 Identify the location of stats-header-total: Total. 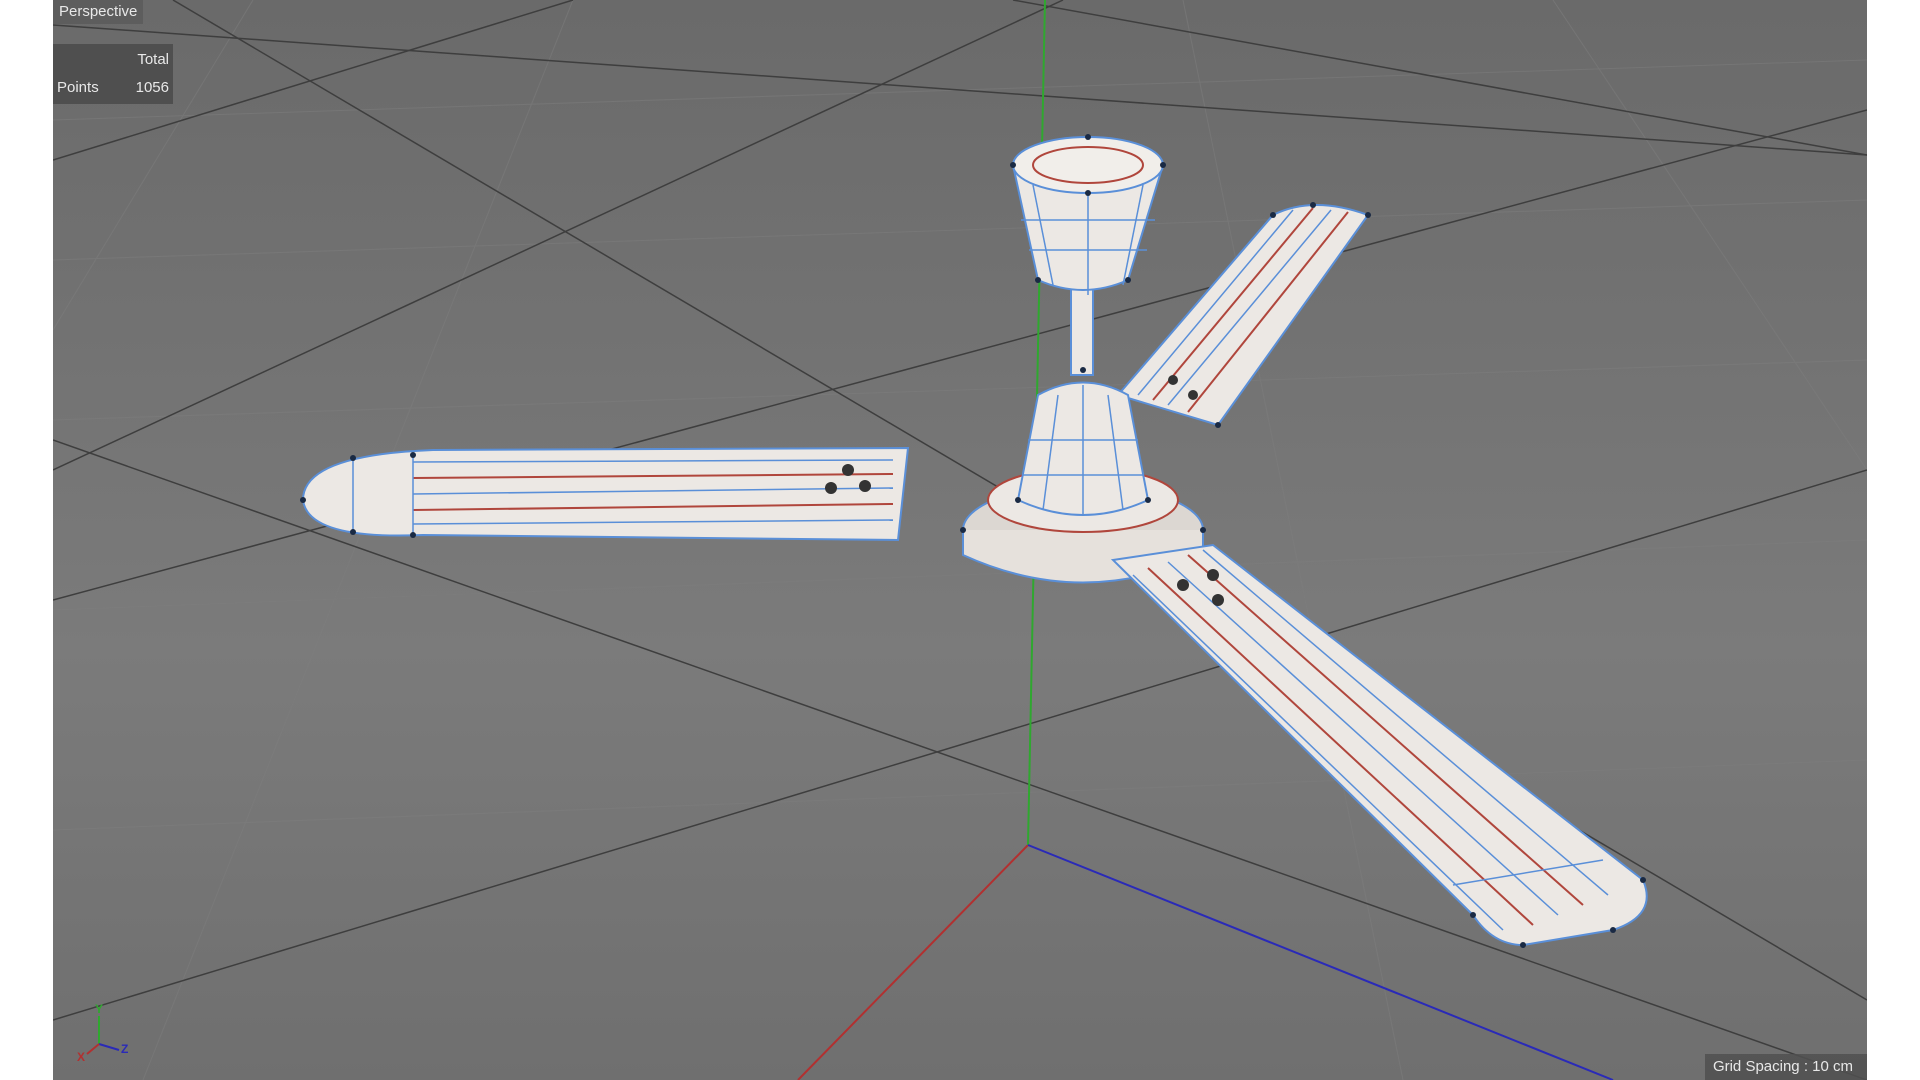
(153, 59).